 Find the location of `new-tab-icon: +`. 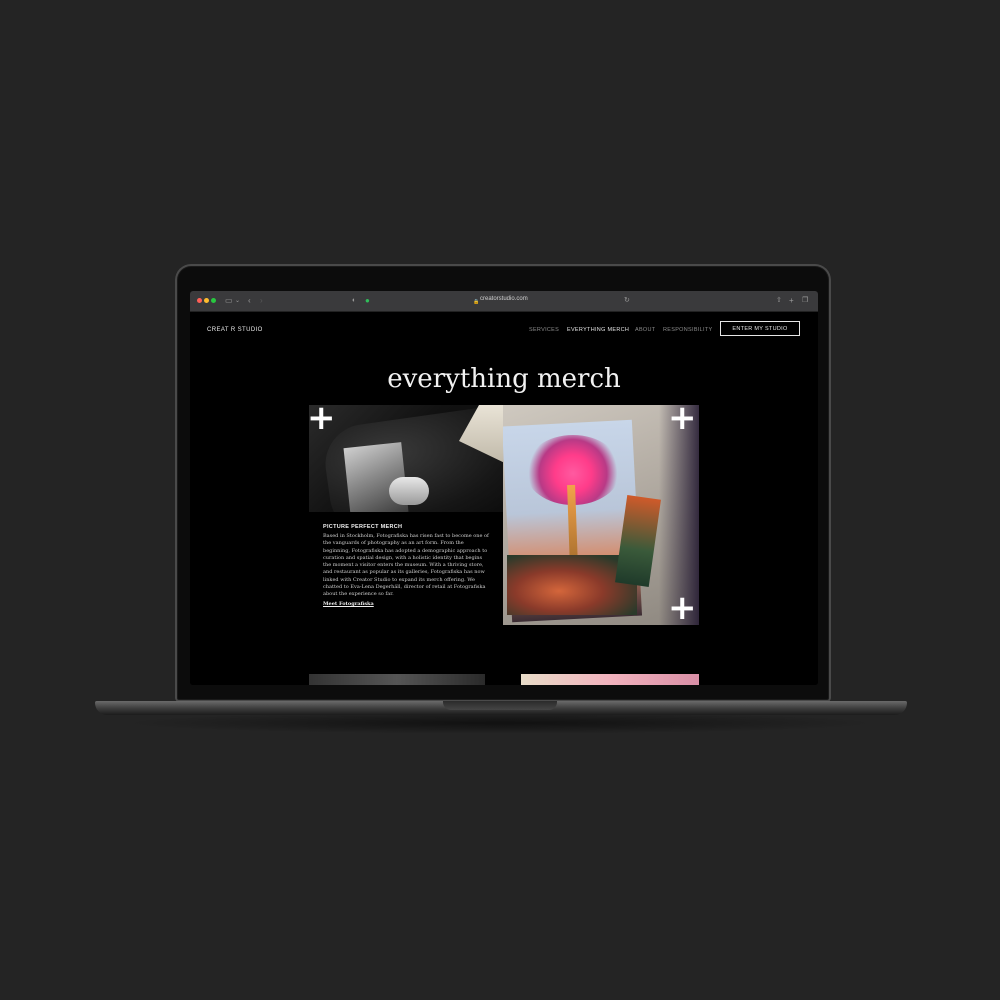

new-tab-icon: + is located at coordinates (791, 301).